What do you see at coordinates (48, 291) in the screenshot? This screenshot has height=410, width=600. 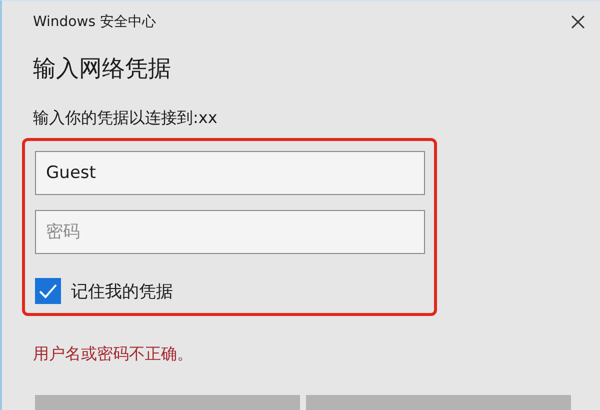 I see `remember-checkbox` at bounding box center [48, 291].